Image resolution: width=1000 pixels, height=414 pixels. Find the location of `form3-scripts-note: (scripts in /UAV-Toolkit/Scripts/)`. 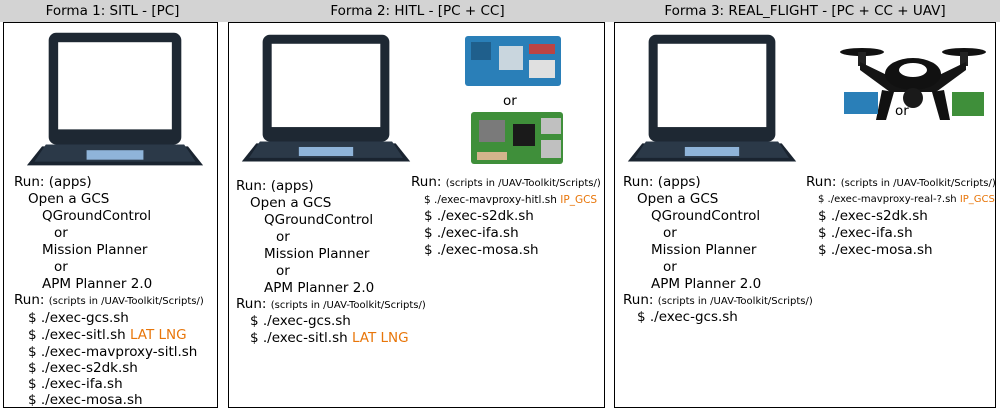

form3-scripts-note: (scripts in /UAV-Toolkit/Scripts/) is located at coordinates (735, 301).